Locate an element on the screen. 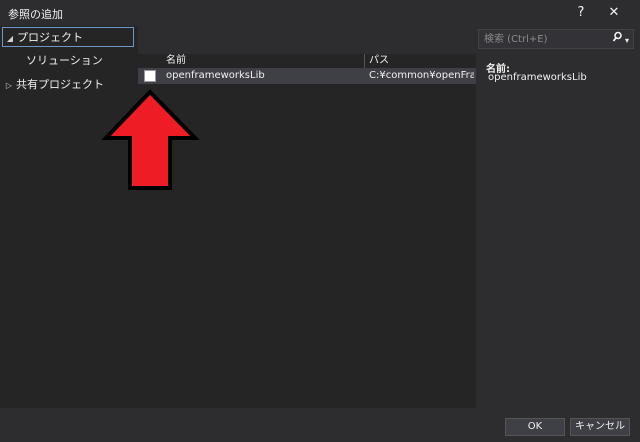 The width and height of the screenshot is (640, 442). tree-item-label: プロジェクト is located at coordinates (50, 37).